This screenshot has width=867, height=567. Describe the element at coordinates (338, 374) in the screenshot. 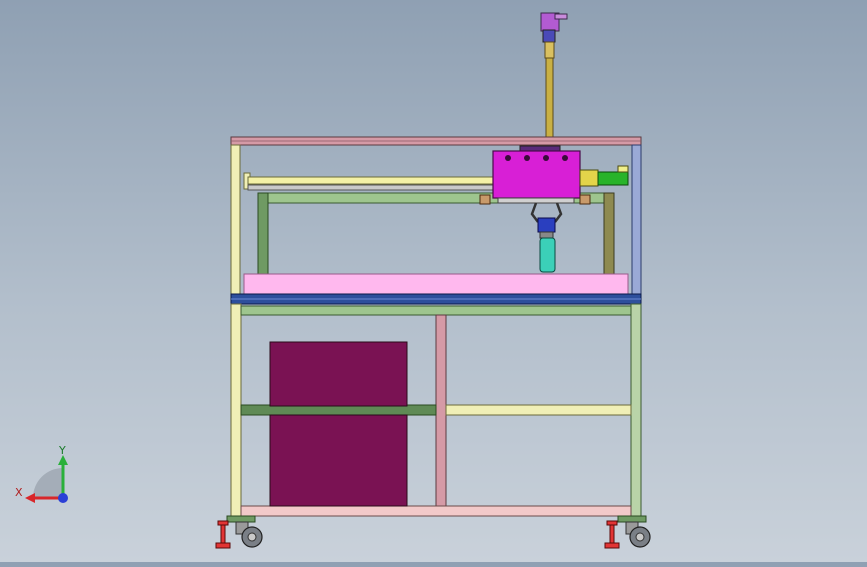

I see `cabinet-upper-panel` at that location.